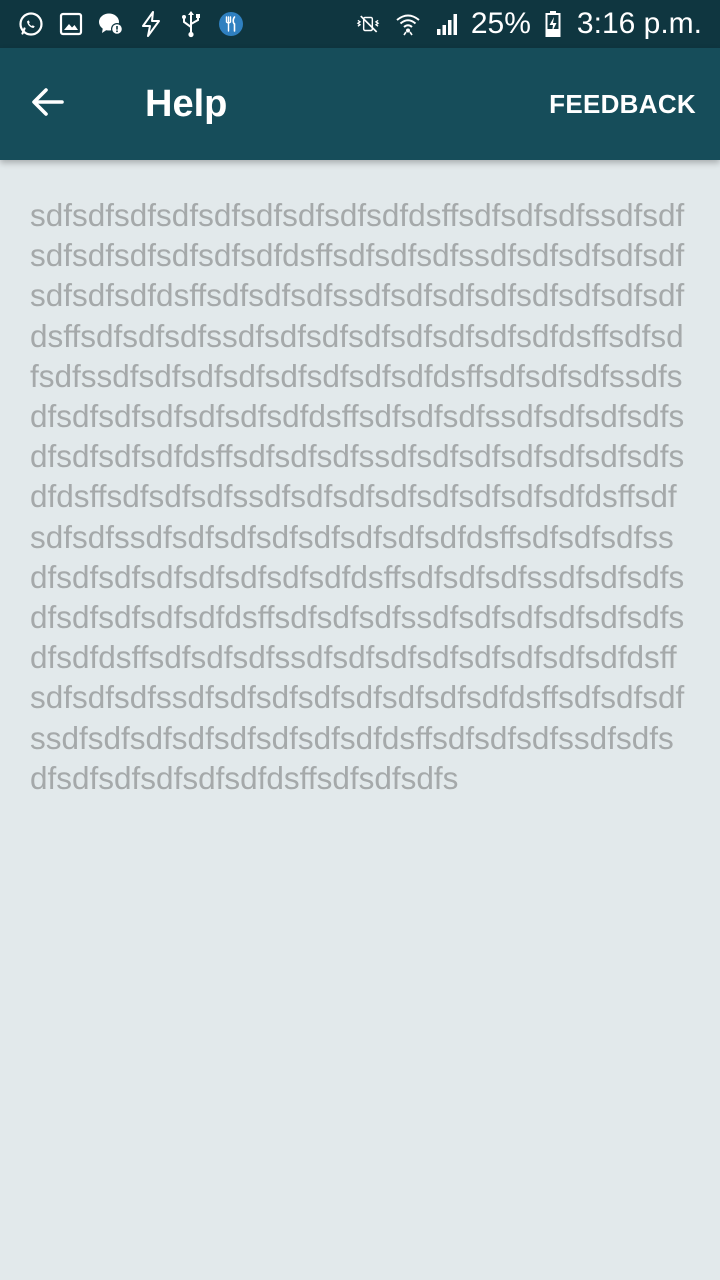  I want to click on chat-bubble-icon, so click(111, 24).